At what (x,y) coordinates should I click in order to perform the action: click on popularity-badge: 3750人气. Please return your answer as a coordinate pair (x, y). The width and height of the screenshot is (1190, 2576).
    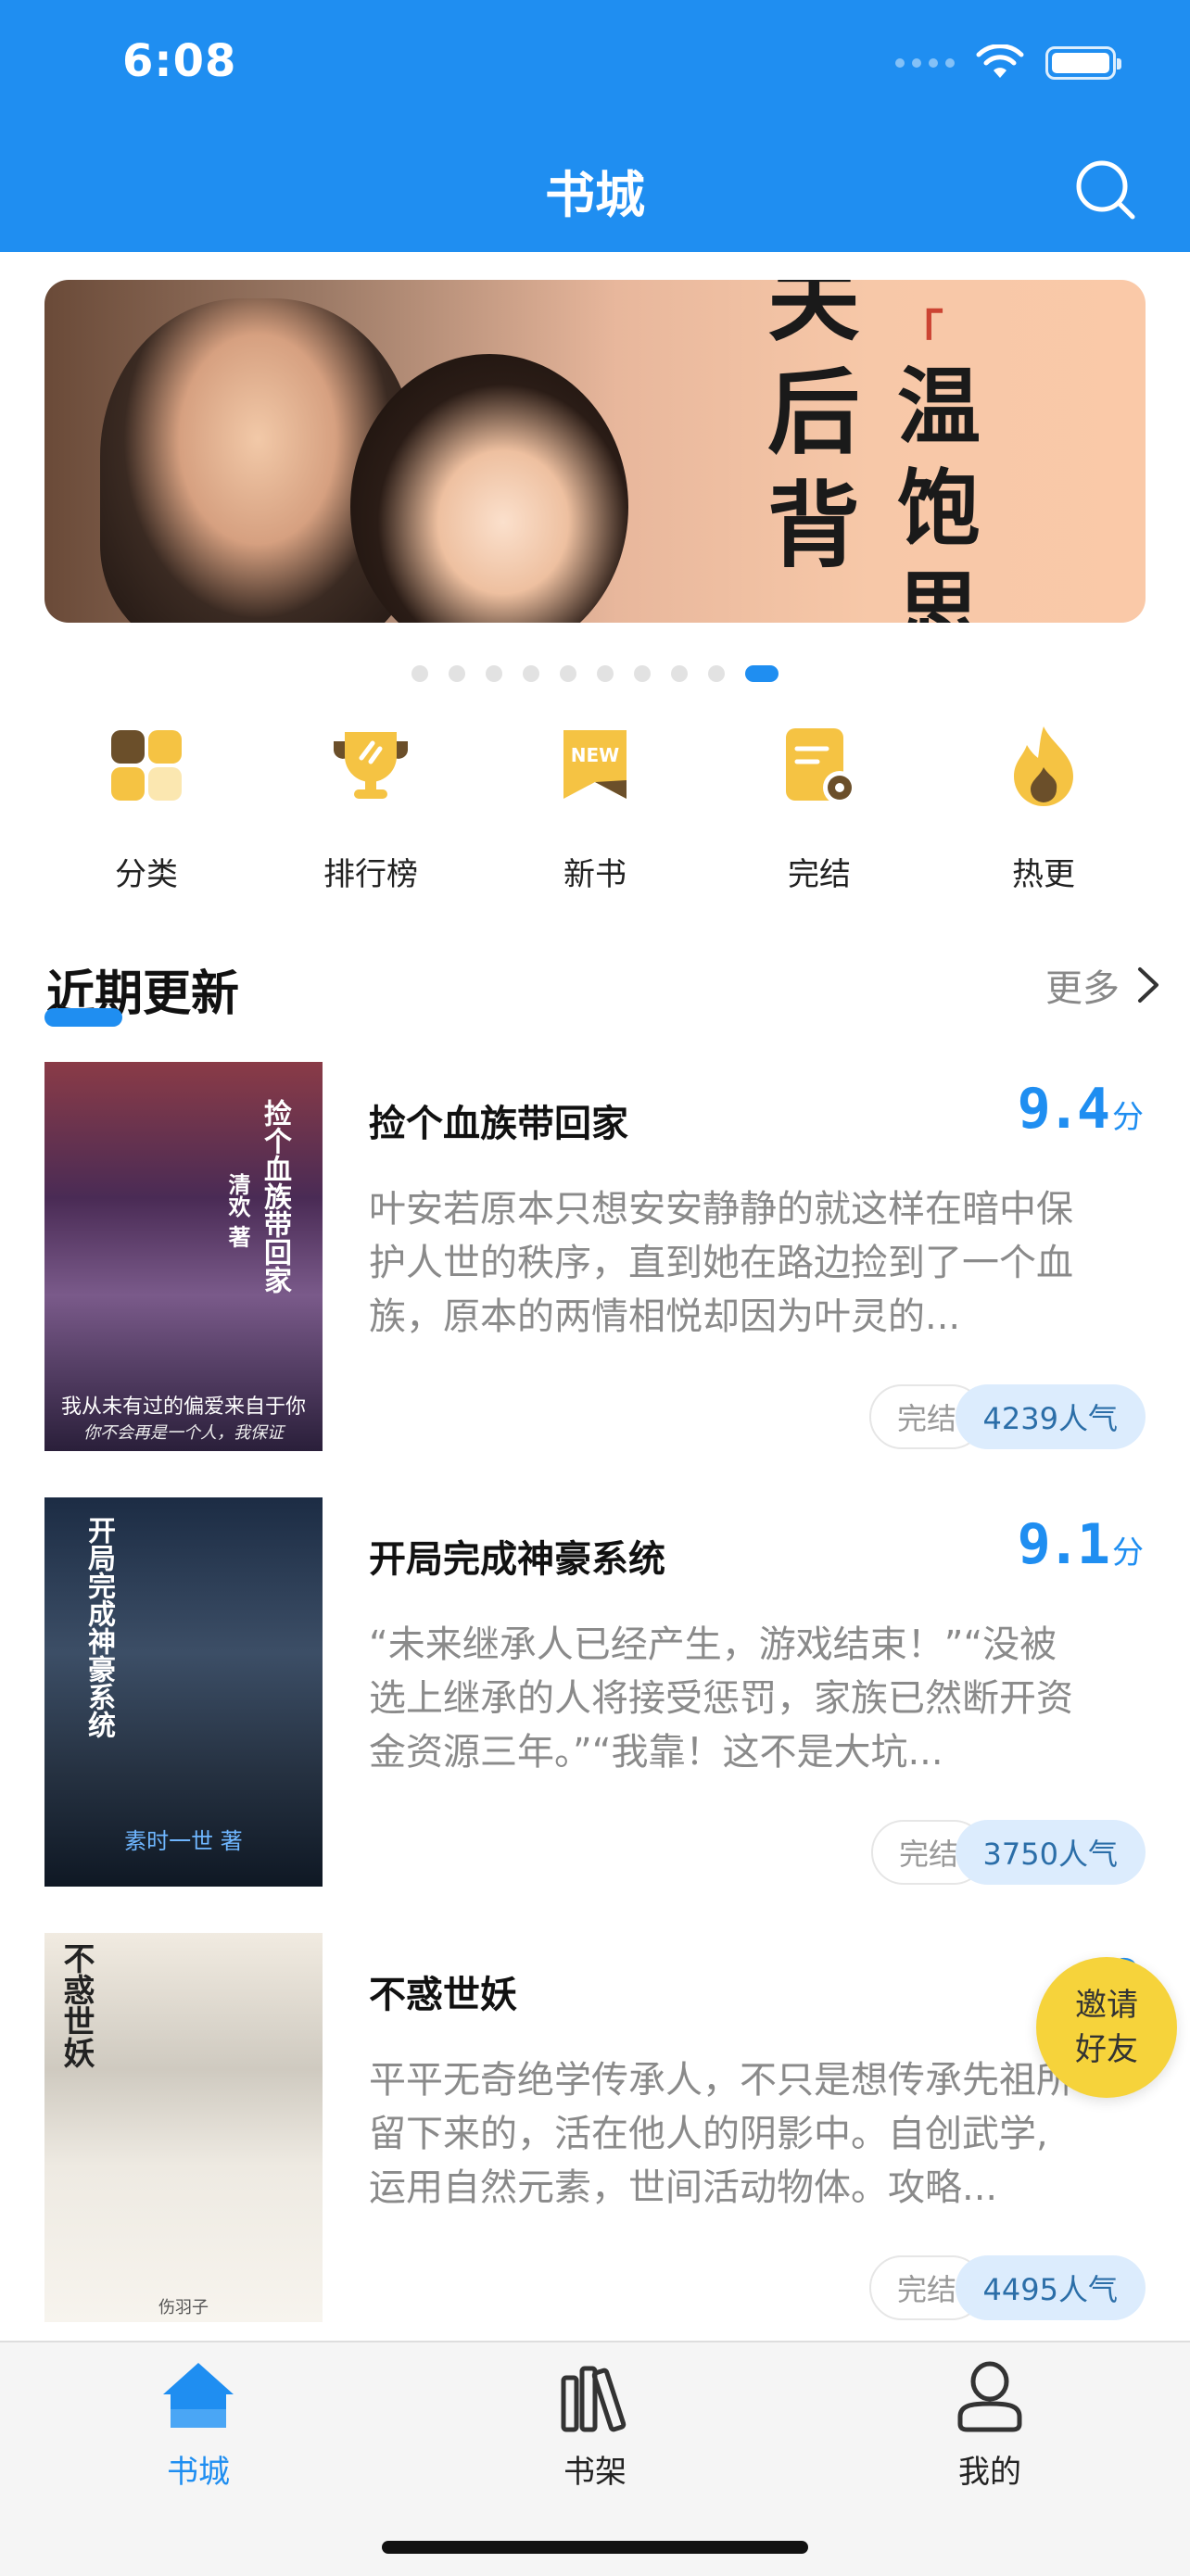
    Looking at the image, I should click on (1050, 1852).